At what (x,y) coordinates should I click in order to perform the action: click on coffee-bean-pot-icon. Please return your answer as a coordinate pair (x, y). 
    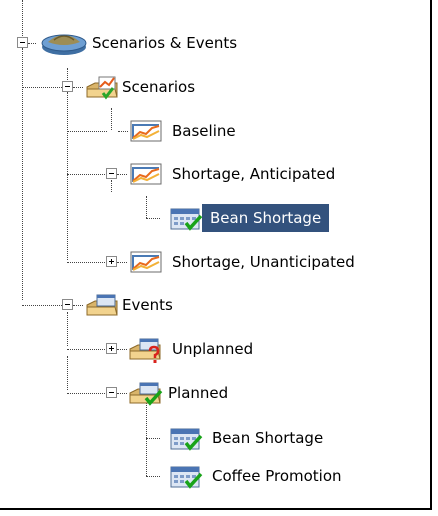
    Looking at the image, I should click on (64, 44).